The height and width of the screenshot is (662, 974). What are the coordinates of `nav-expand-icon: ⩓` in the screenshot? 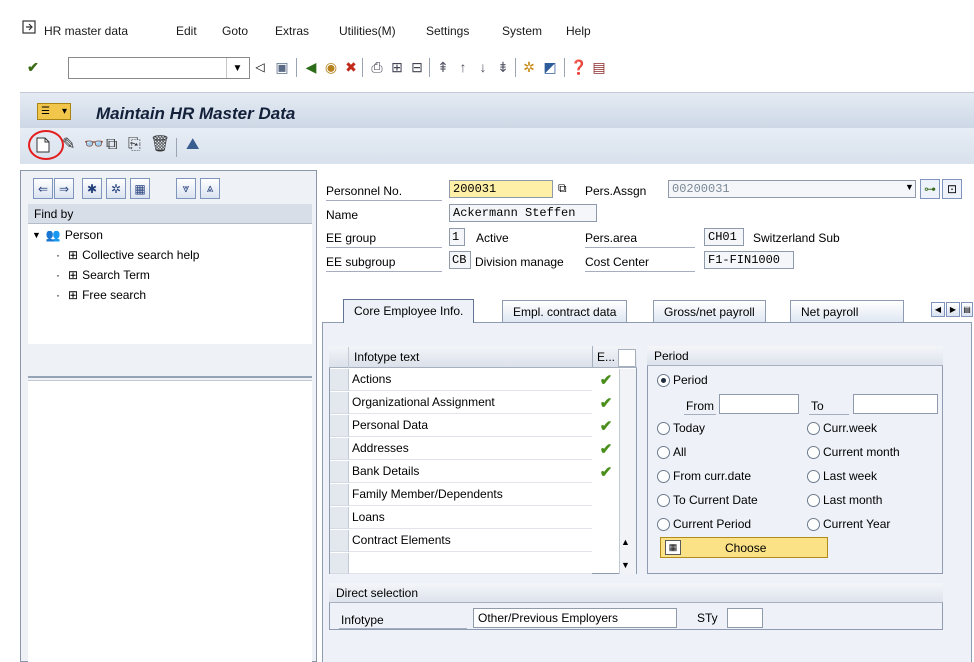 It's located at (210, 188).